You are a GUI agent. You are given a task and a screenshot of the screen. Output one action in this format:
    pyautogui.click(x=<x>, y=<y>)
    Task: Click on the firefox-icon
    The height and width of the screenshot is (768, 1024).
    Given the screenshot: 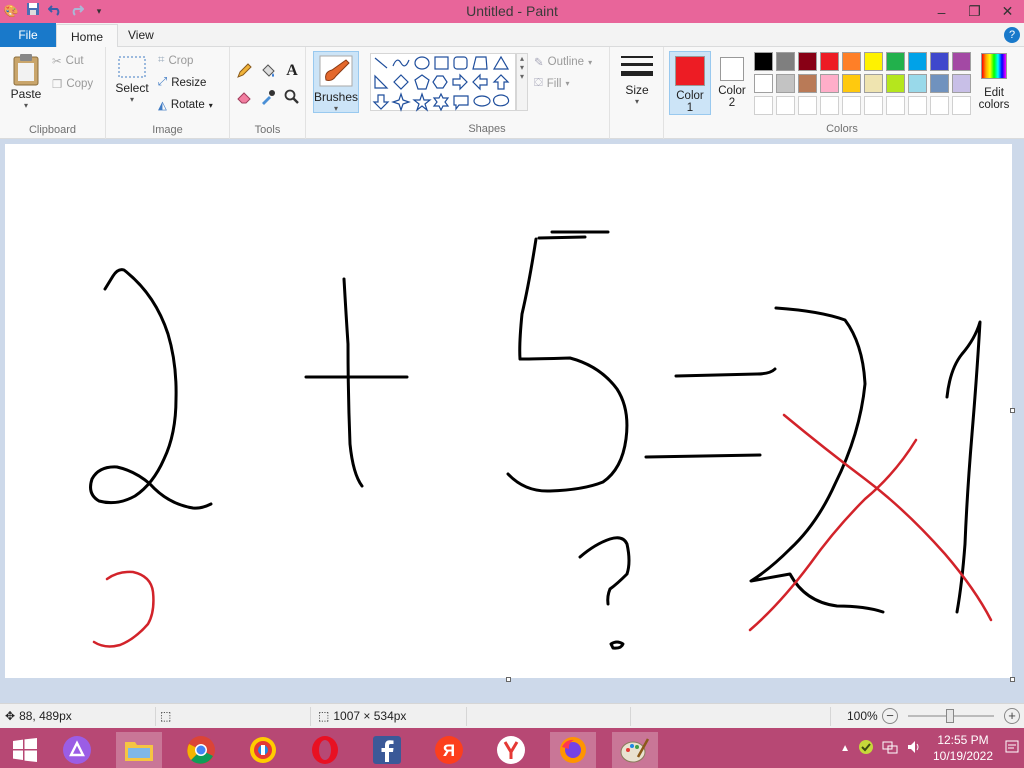 What is the action you would take?
    pyautogui.click(x=573, y=750)
    